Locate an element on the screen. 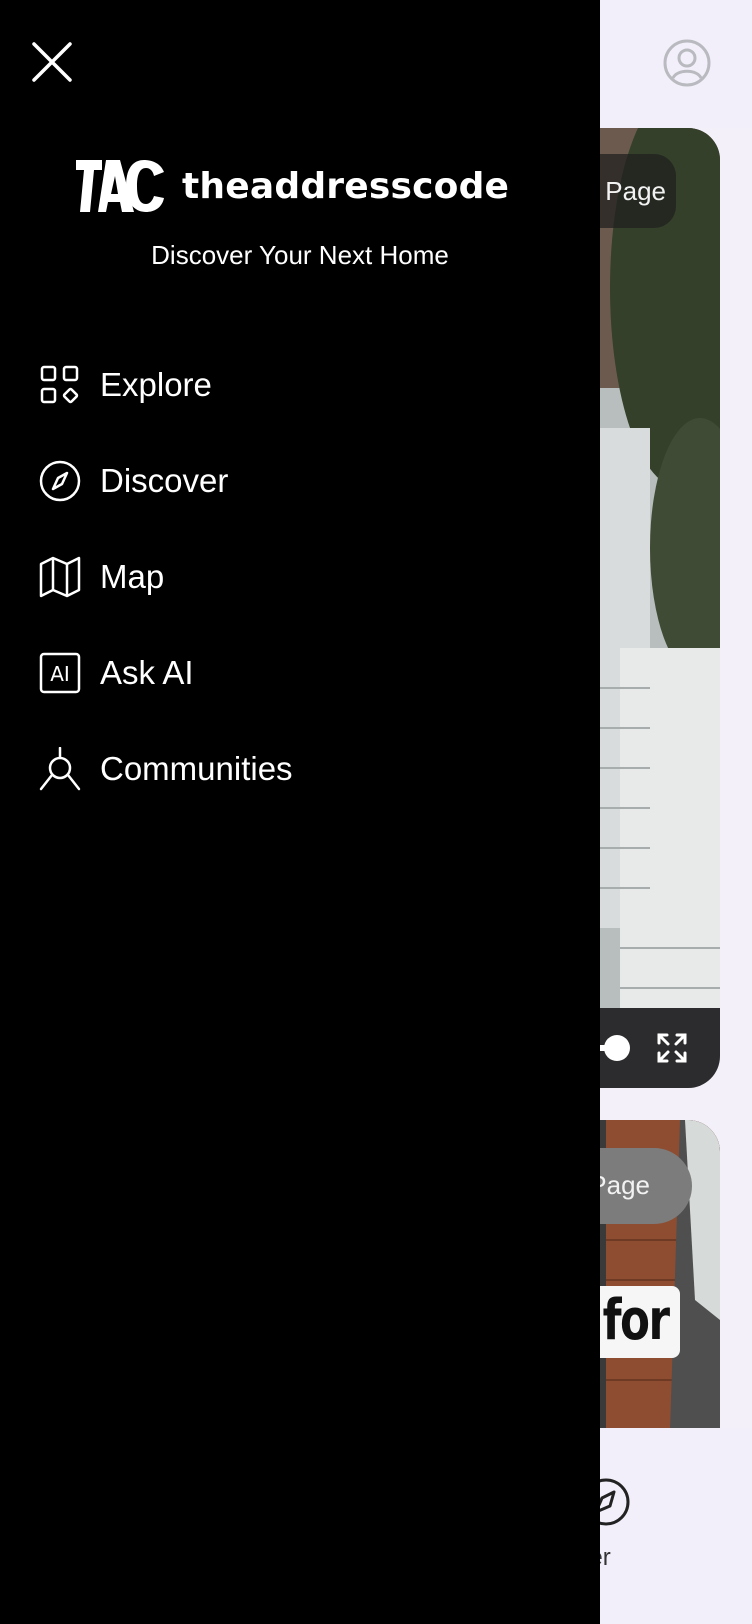 The image size is (752, 1624). nav-item-communities: Communities is located at coordinates (300, 769).